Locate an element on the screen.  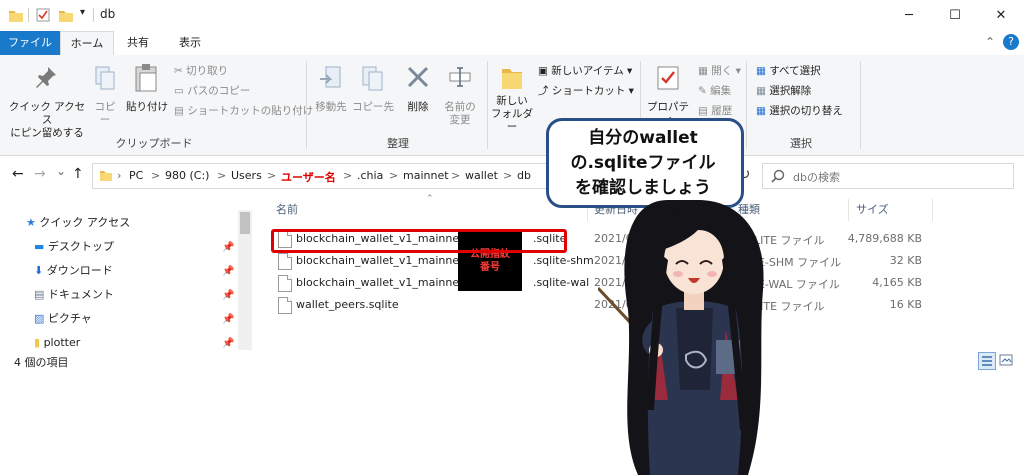
shortcut-icon: ⤴ is located at coordinates (545, 91).